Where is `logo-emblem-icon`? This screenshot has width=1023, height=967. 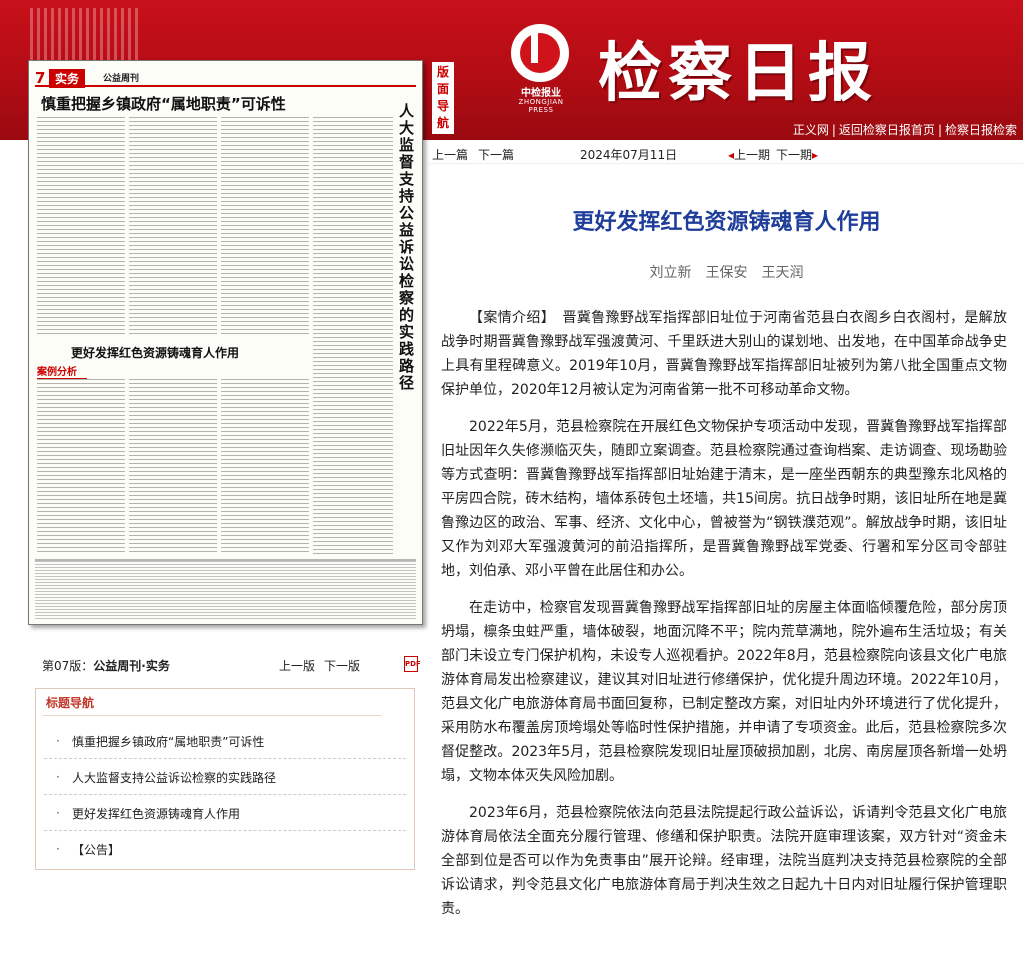 logo-emblem-icon is located at coordinates (540, 53).